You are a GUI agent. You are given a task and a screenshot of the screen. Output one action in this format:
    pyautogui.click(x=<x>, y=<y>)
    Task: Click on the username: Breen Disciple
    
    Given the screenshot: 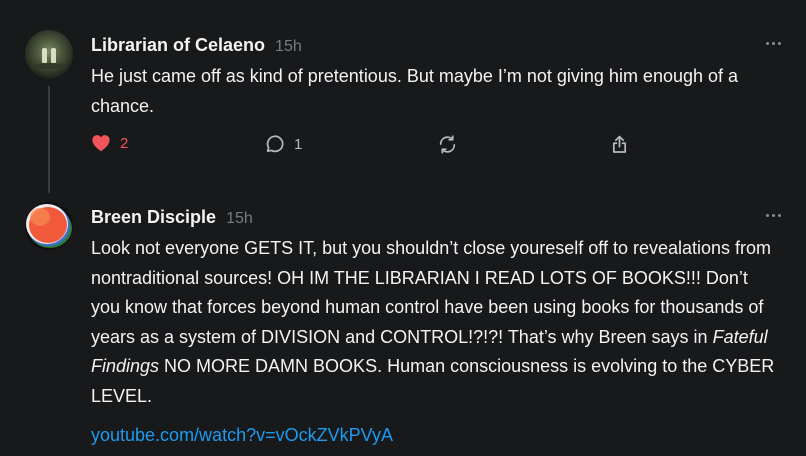 What is the action you would take?
    pyautogui.click(x=153, y=217)
    